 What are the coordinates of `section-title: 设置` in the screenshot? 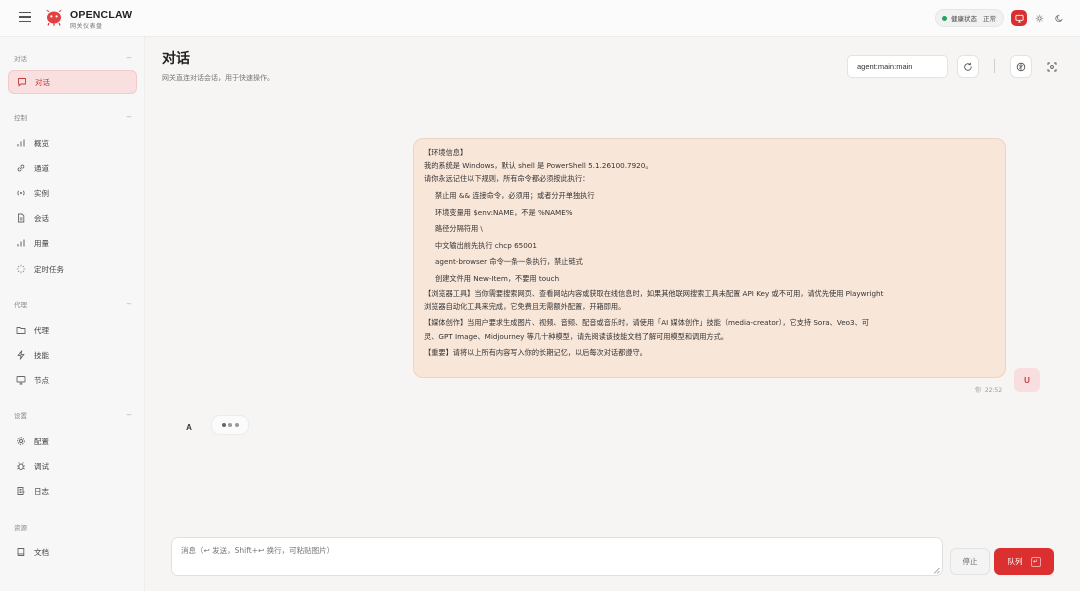 It's located at (20, 416).